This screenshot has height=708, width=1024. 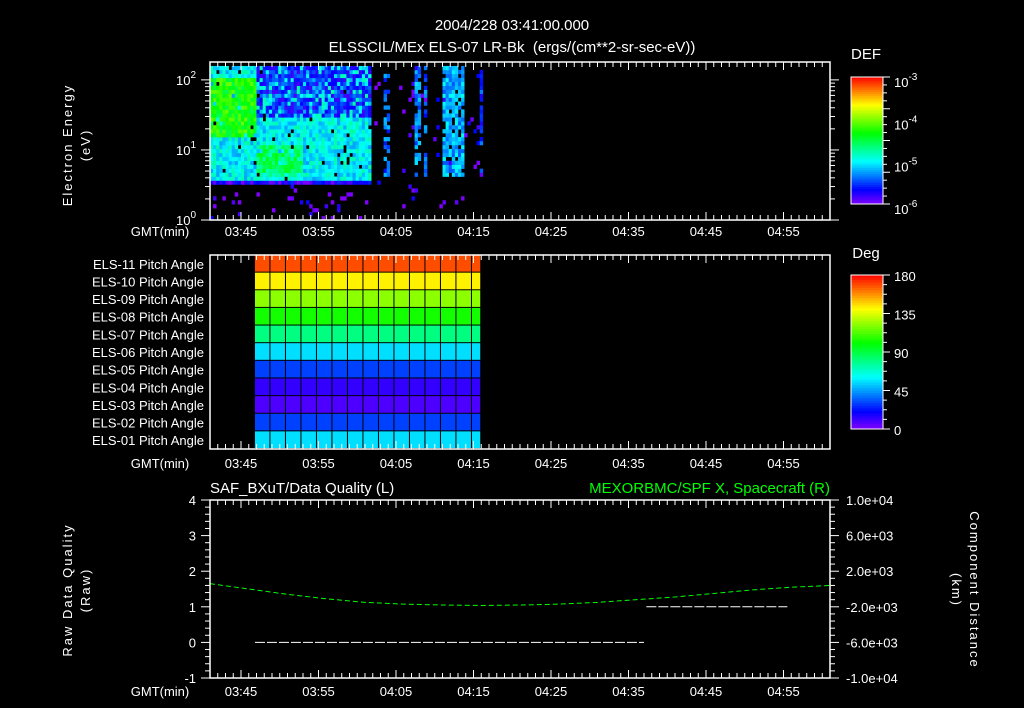 I want to click on quality-left-title: SAF_BXuT/Data Quality (L), so click(x=302, y=488).